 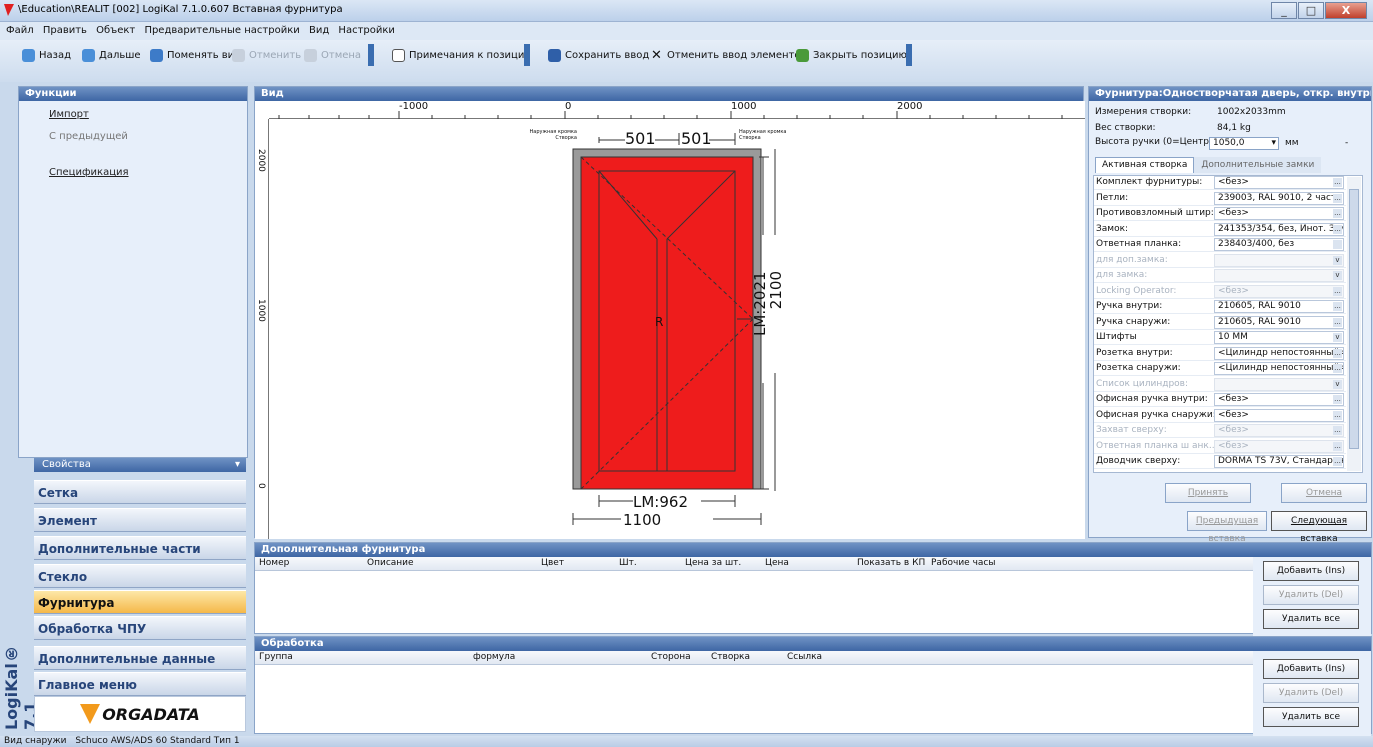 I want to click on save-input-button: Сохранить ввод, so click(x=598, y=55).